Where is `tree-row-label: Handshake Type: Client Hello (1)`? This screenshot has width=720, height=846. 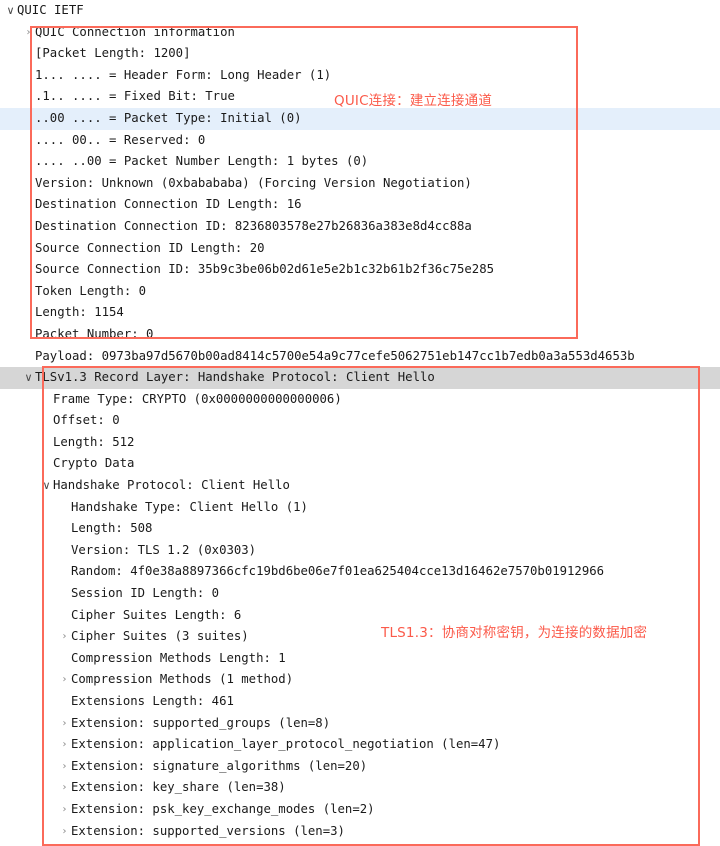
tree-row-label: Handshake Type: Client Hello (1) is located at coordinates (189, 506).